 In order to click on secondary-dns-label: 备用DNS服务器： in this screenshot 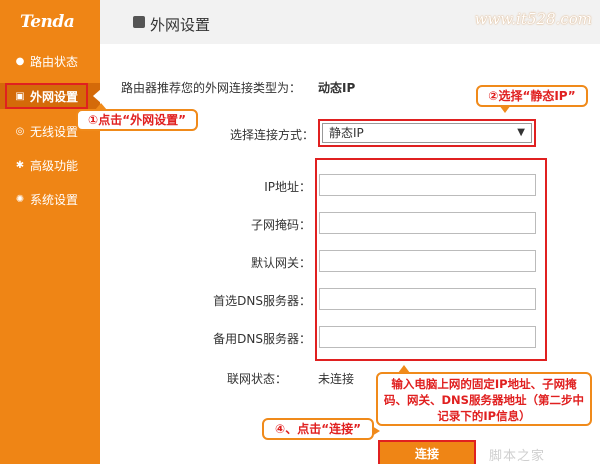, I will do `click(262, 339)`.